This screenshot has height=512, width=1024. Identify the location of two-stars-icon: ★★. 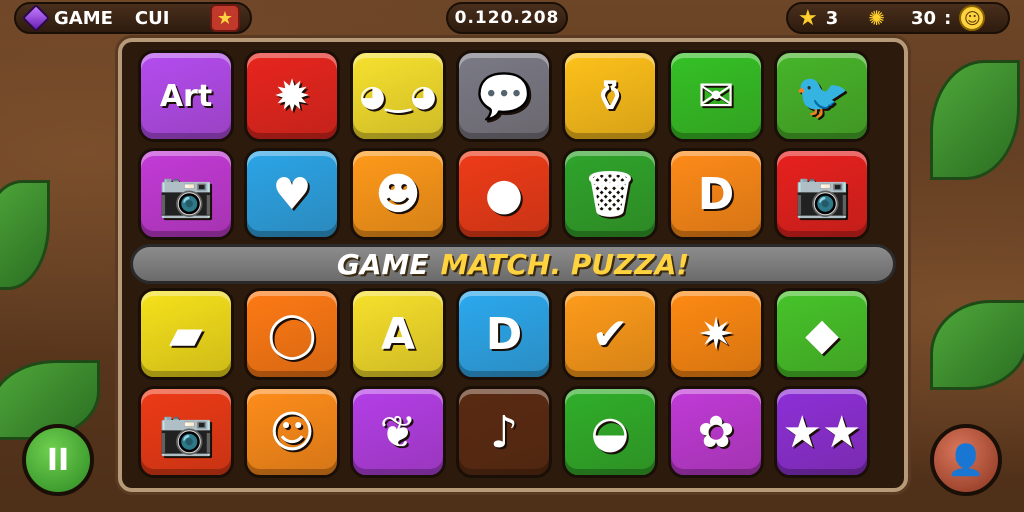
(822, 432).